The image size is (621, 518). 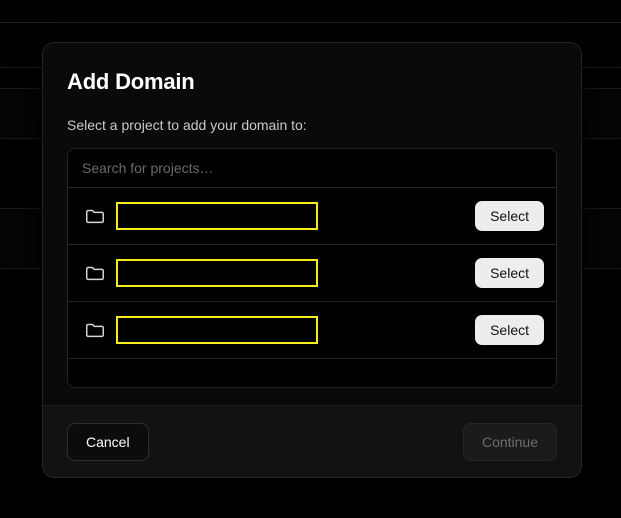 I want to click on dialog-subtitle: Select a project to add your domain to:, so click(x=187, y=125).